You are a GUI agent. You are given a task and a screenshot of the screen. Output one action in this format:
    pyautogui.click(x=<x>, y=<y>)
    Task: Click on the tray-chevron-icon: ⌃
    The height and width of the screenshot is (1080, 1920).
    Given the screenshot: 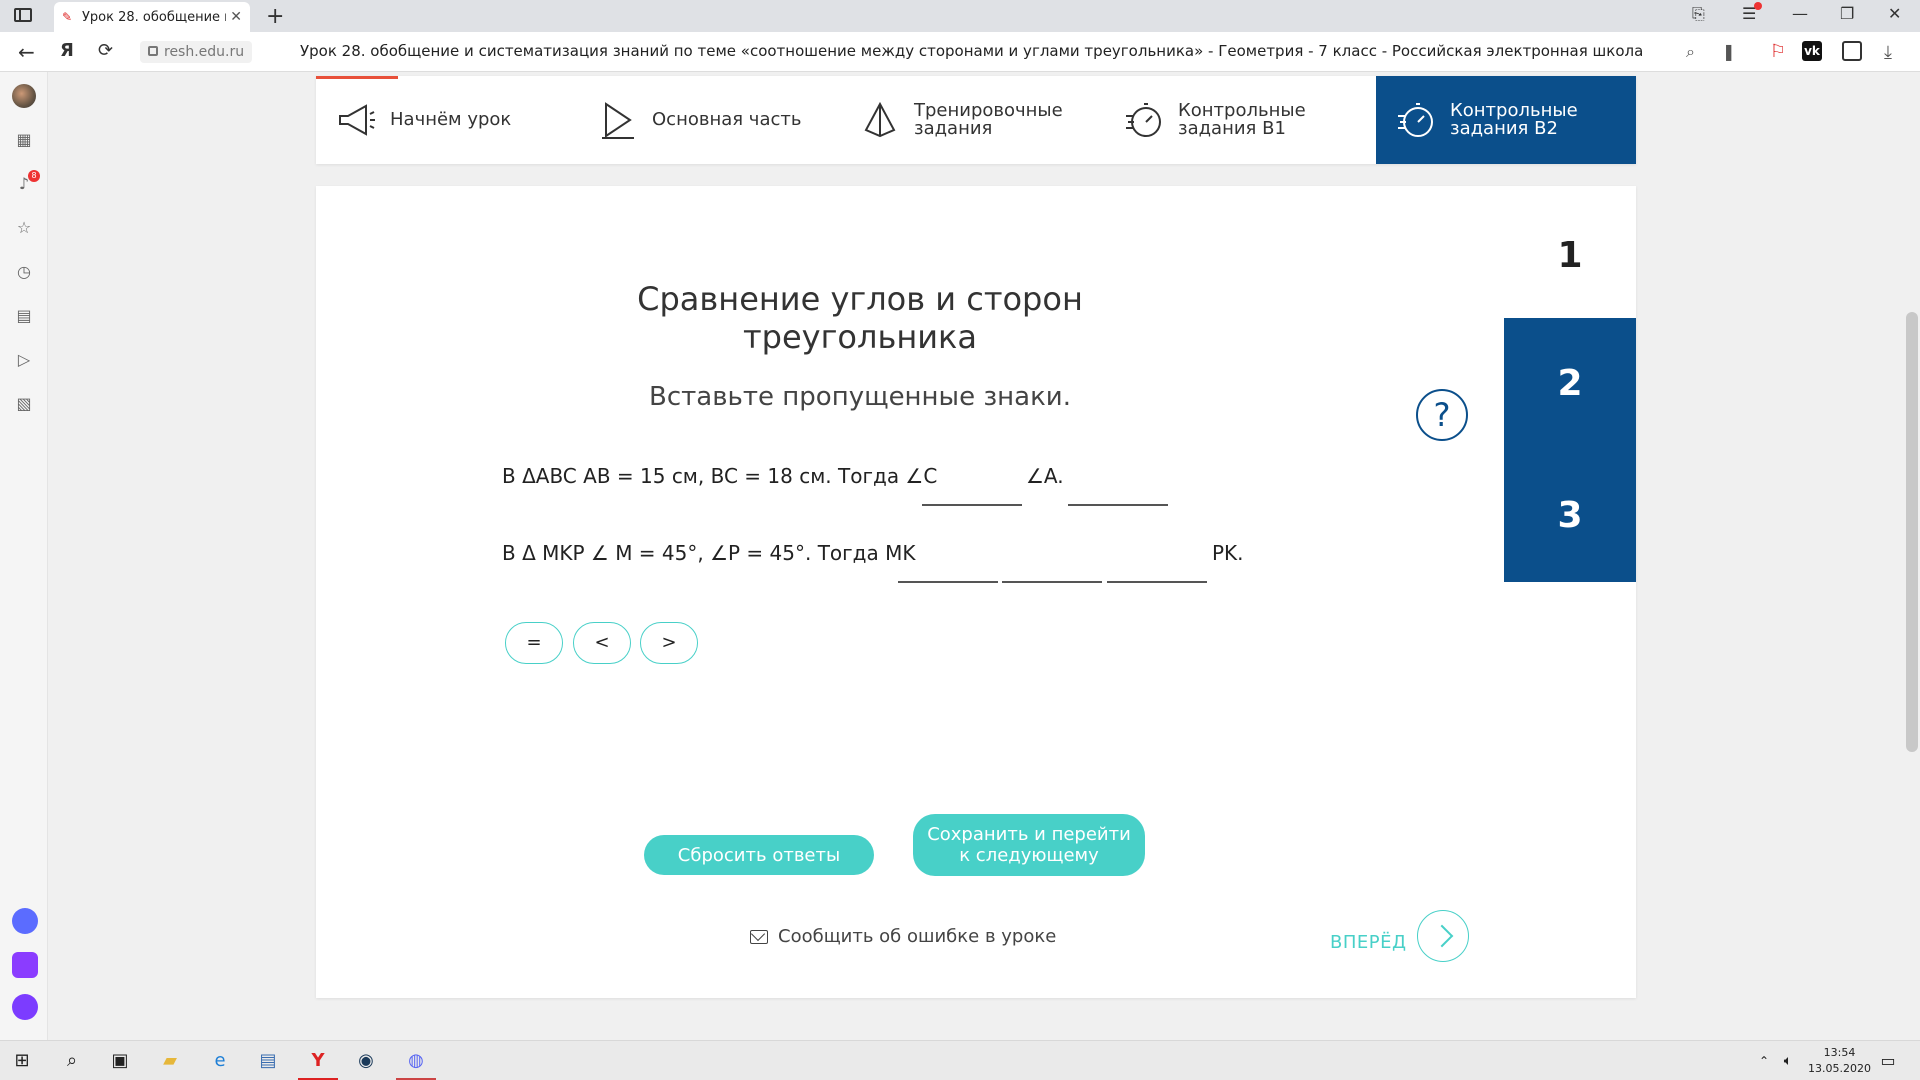 What is the action you would take?
    pyautogui.click(x=1764, y=1061)
    